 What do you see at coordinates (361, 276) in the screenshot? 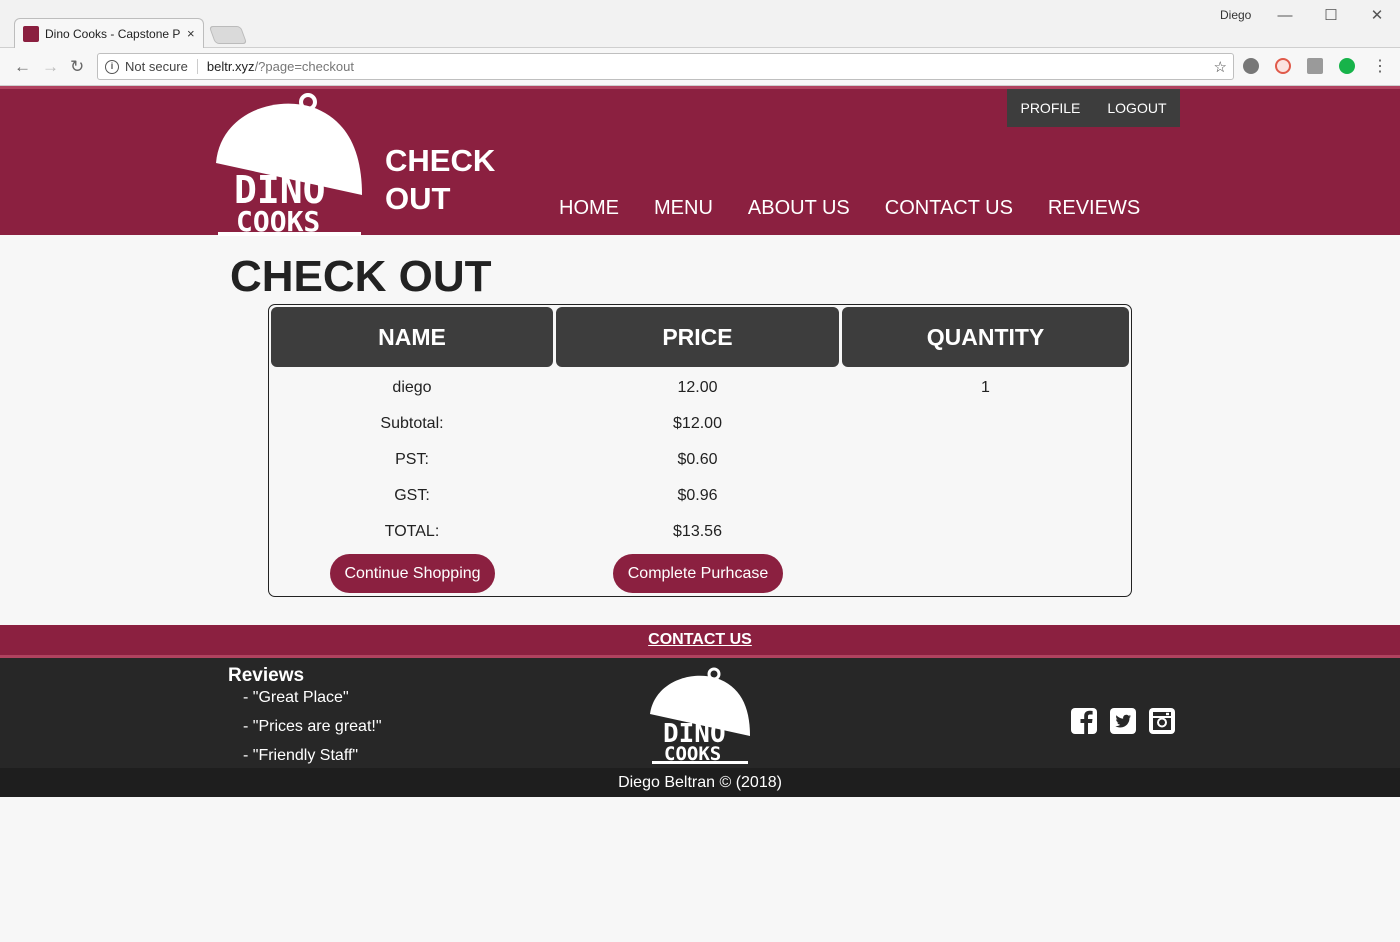
I see `page-title: CHECK OUT` at bounding box center [361, 276].